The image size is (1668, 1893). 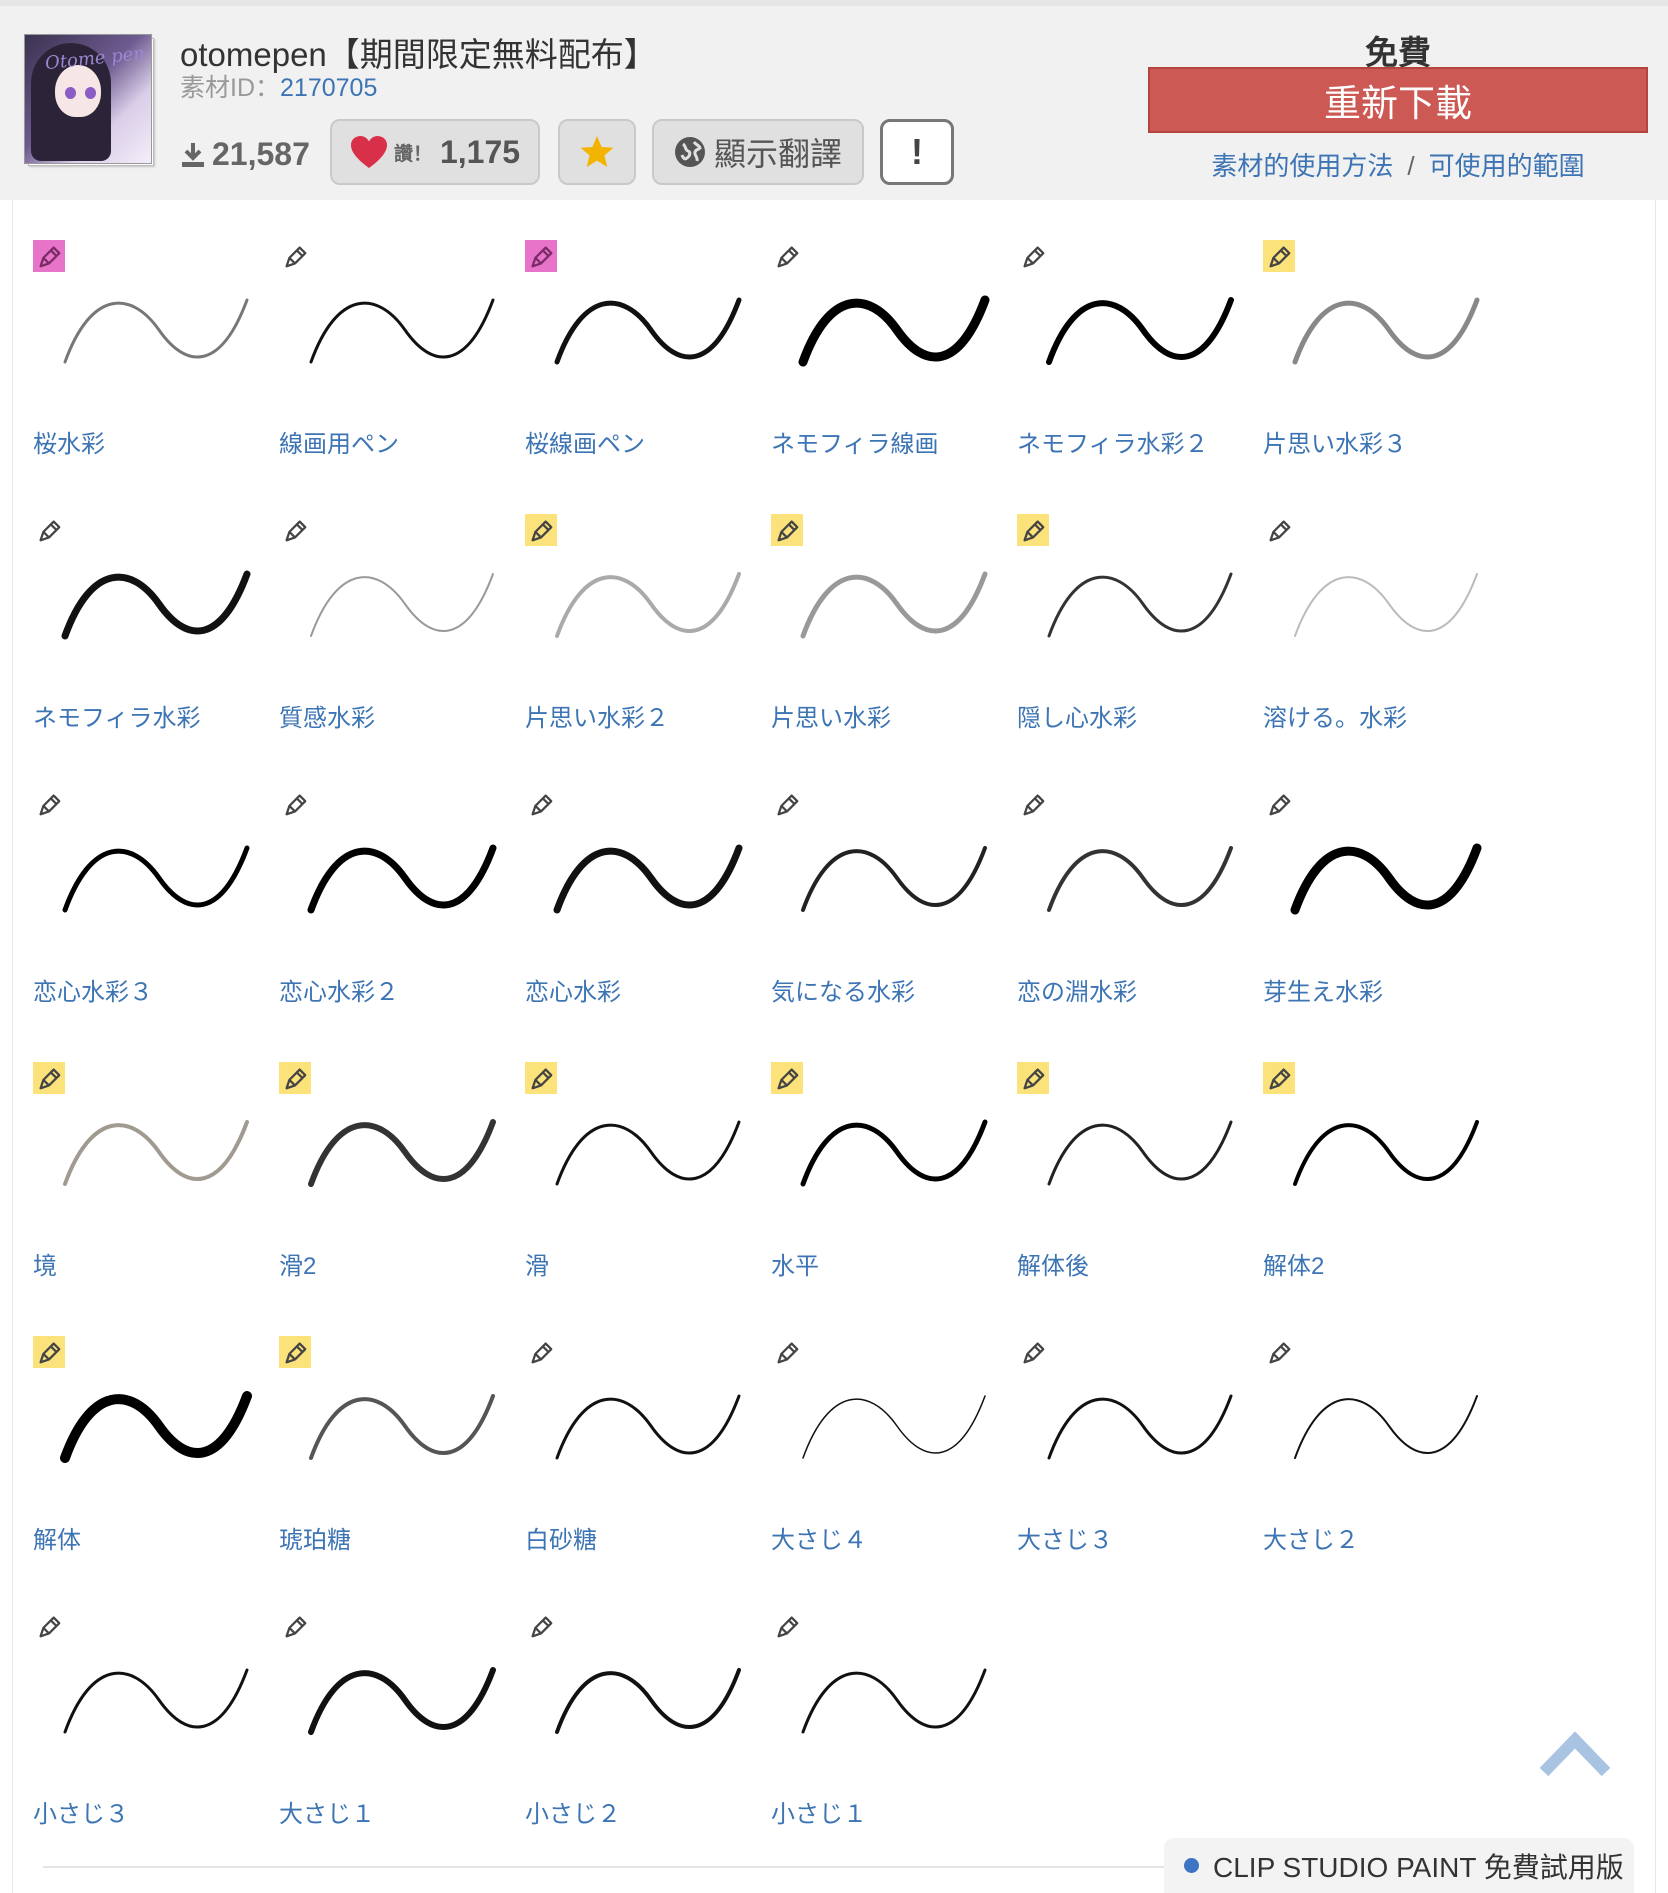 What do you see at coordinates (819, 1811) in the screenshot?
I see `brush-name: 小さじ１` at bounding box center [819, 1811].